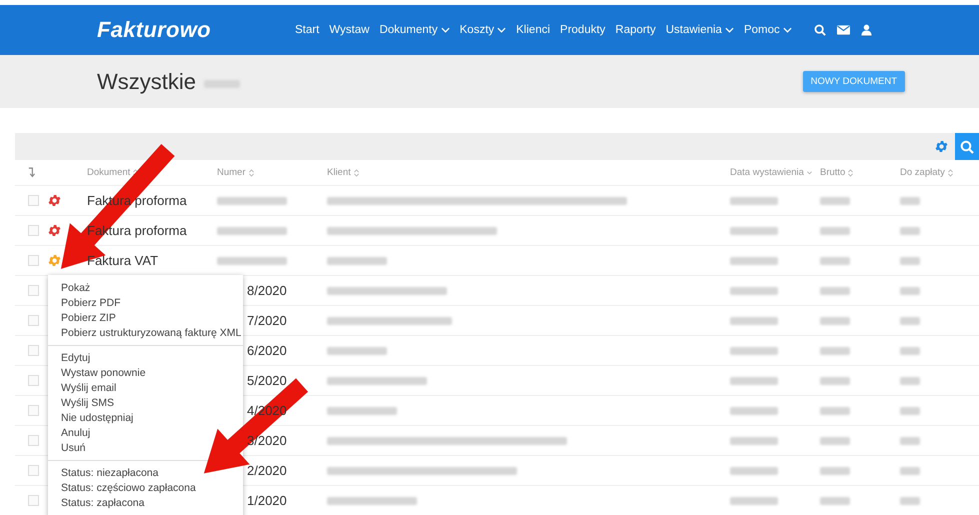 The width and height of the screenshot is (979, 515). Describe the element at coordinates (128, 488) in the screenshot. I see `menu-item: Status: częściowo zapłacona` at that location.